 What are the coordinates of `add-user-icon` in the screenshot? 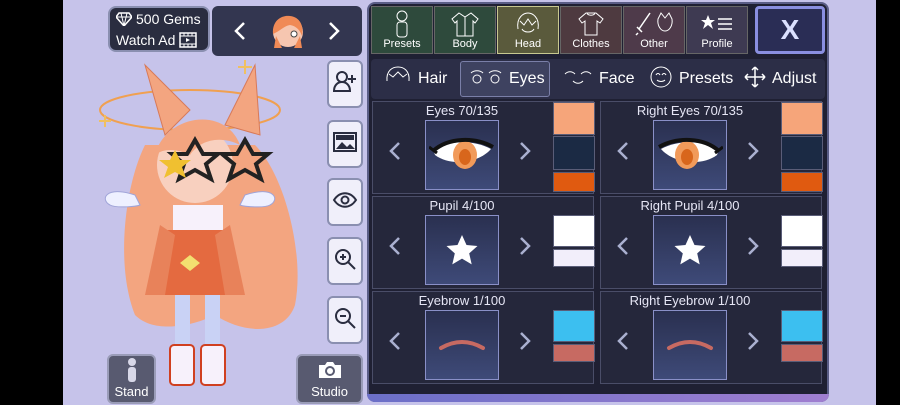 It's located at (345, 84).